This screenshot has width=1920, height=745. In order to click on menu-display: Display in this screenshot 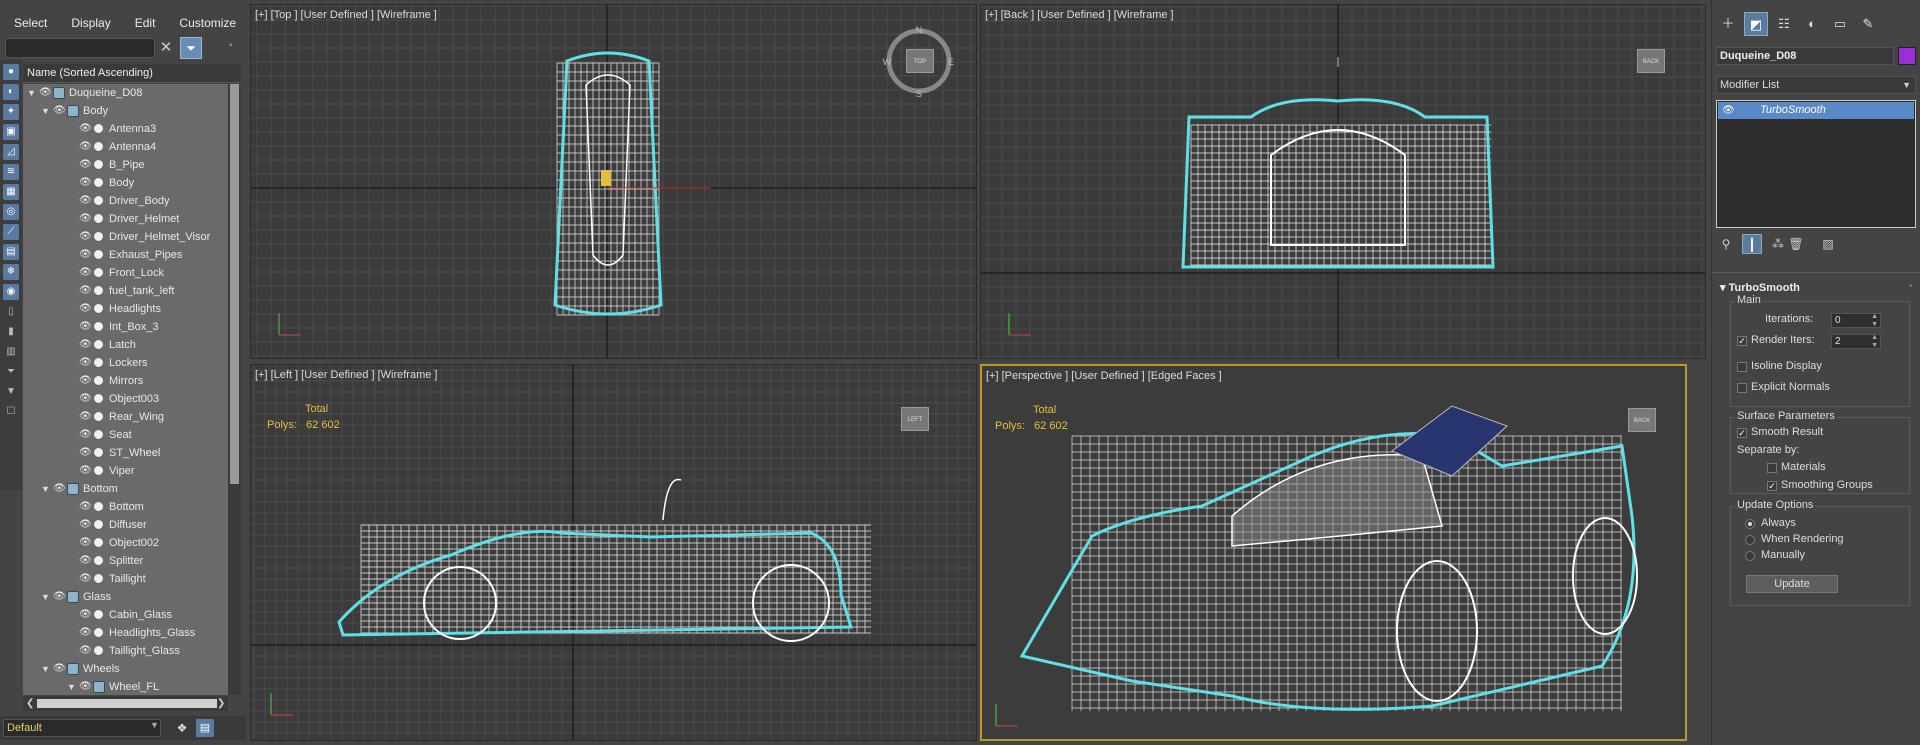, I will do `click(88, 23)`.